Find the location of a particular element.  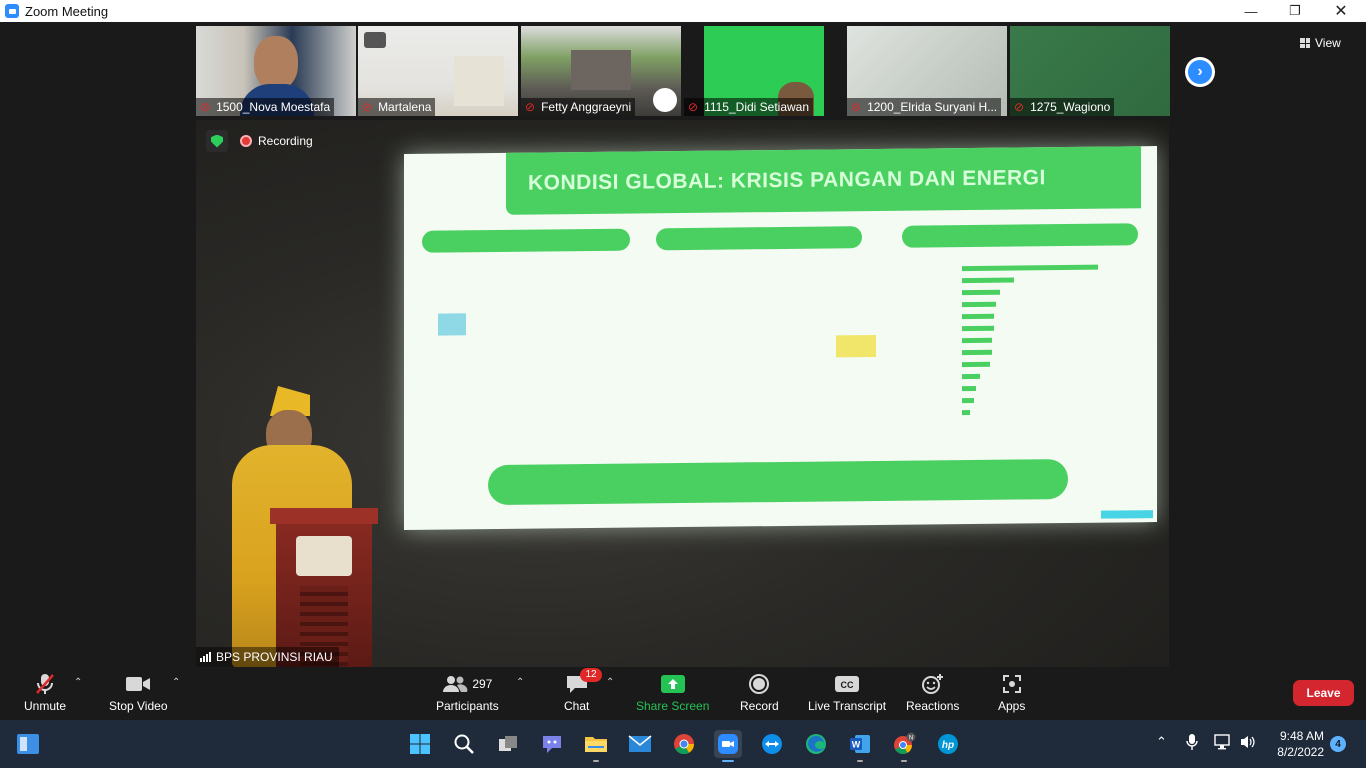

audio-options-caret: ⌃ is located at coordinates (78, 682).